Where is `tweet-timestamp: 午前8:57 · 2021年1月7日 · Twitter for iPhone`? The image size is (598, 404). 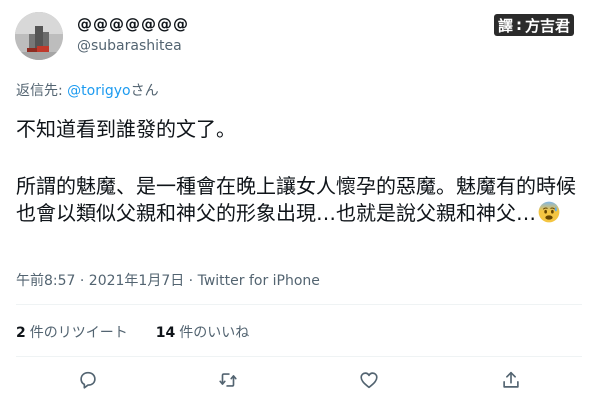
tweet-timestamp: 午前8:57 · 2021年1月7日 · Twitter for iPhone is located at coordinates (168, 280).